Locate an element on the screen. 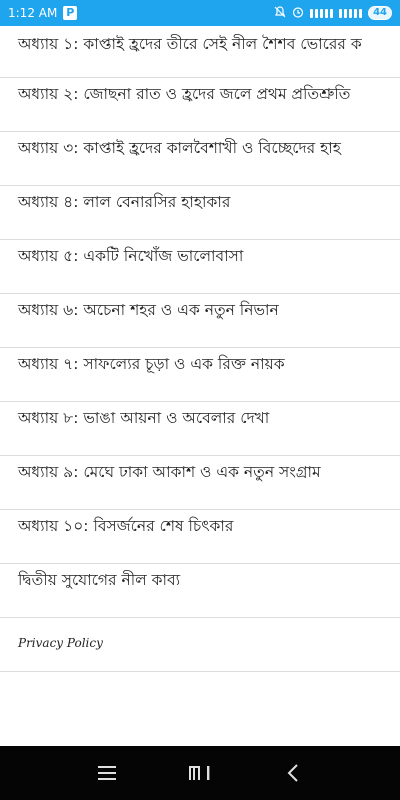 Image resolution: width=400 pixels, height=800 pixels. chapter-item-5: অধ্যায় ৫: একটি নিখোঁজ ভালোবাসা is located at coordinates (200, 267).